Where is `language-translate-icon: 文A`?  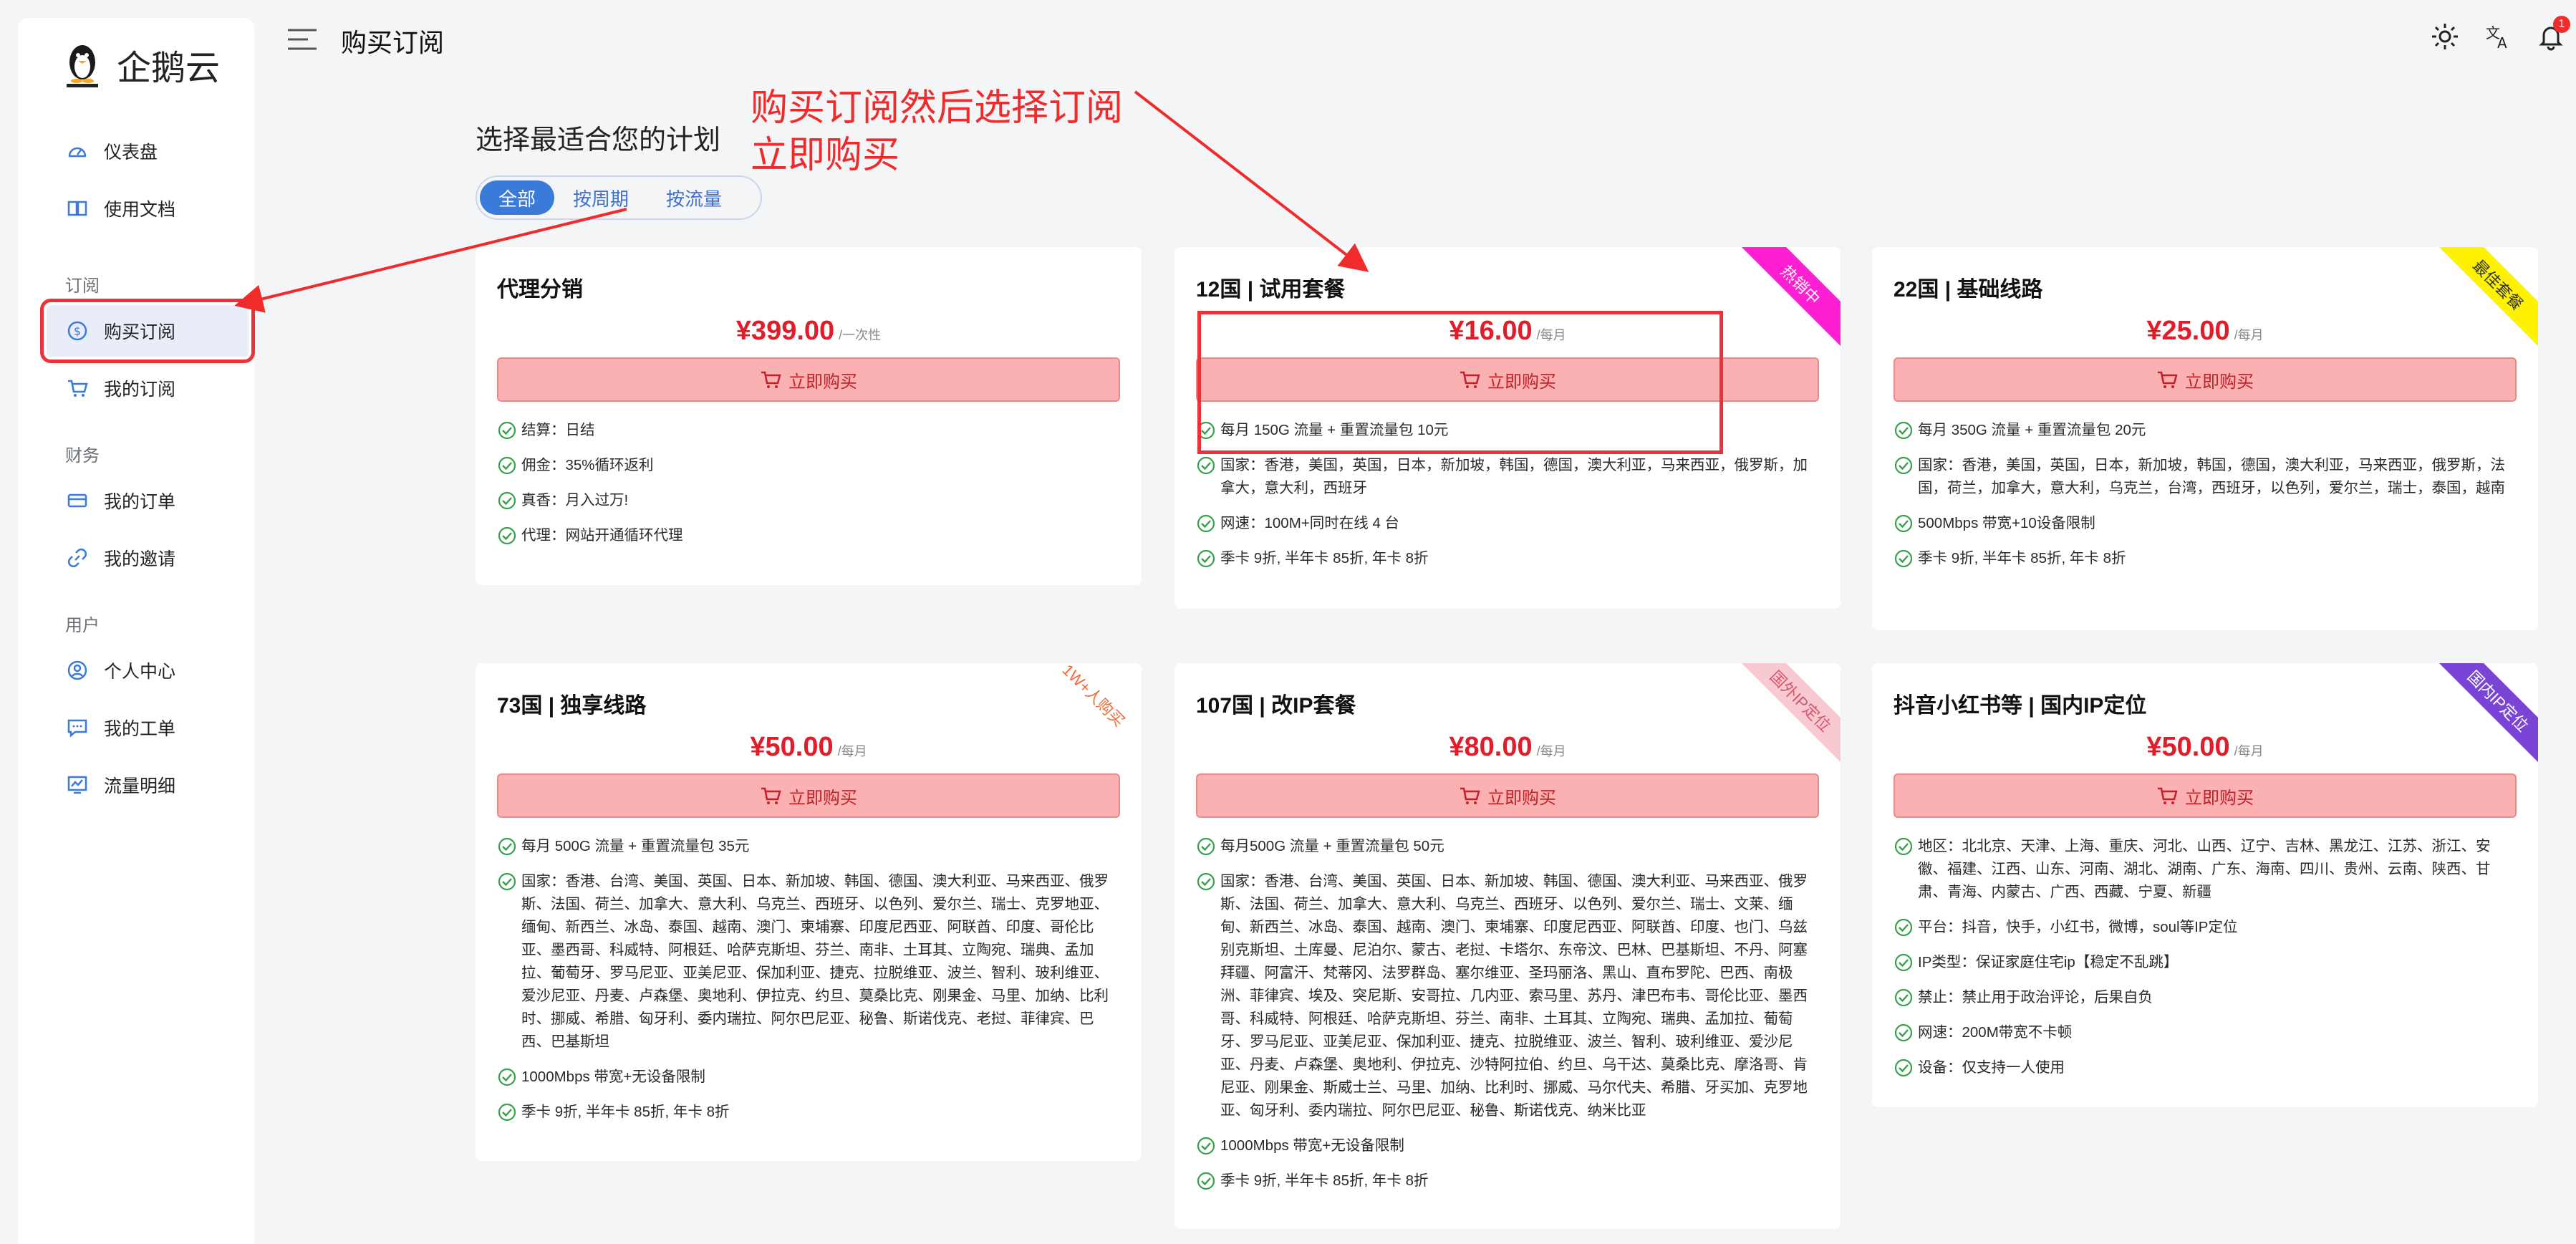
language-translate-icon: 文A is located at coordinates (2497, 36).